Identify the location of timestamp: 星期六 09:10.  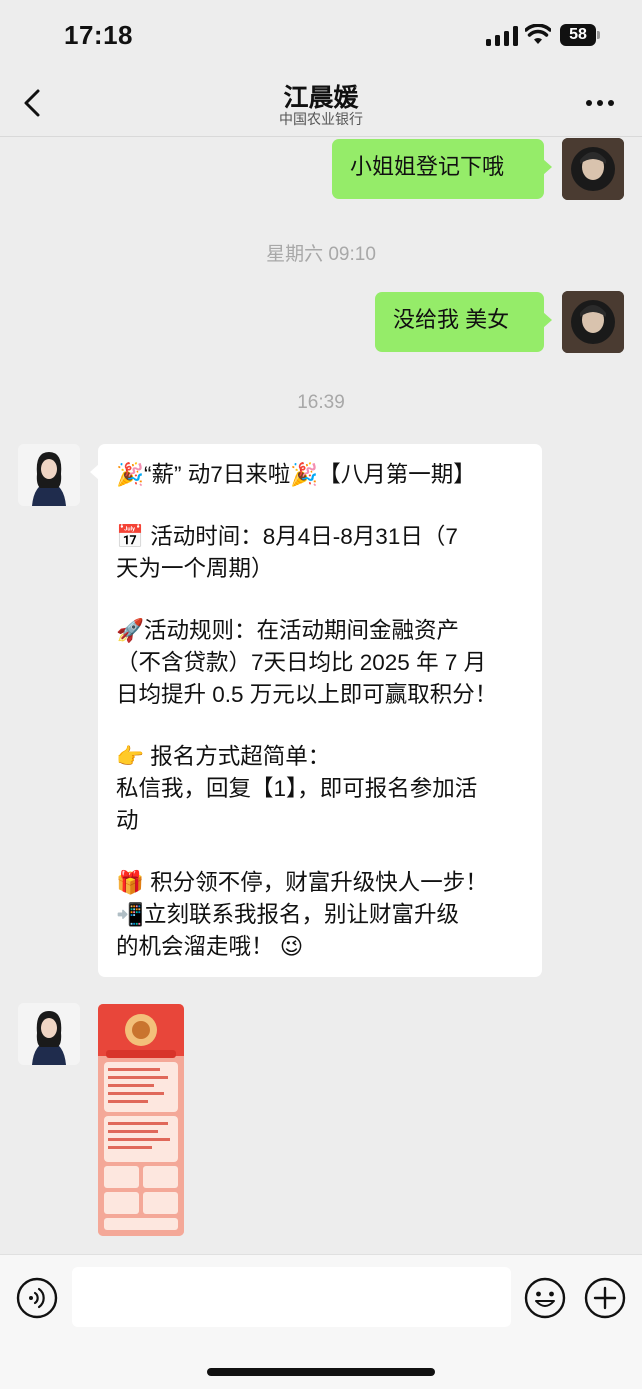
(321, 254).